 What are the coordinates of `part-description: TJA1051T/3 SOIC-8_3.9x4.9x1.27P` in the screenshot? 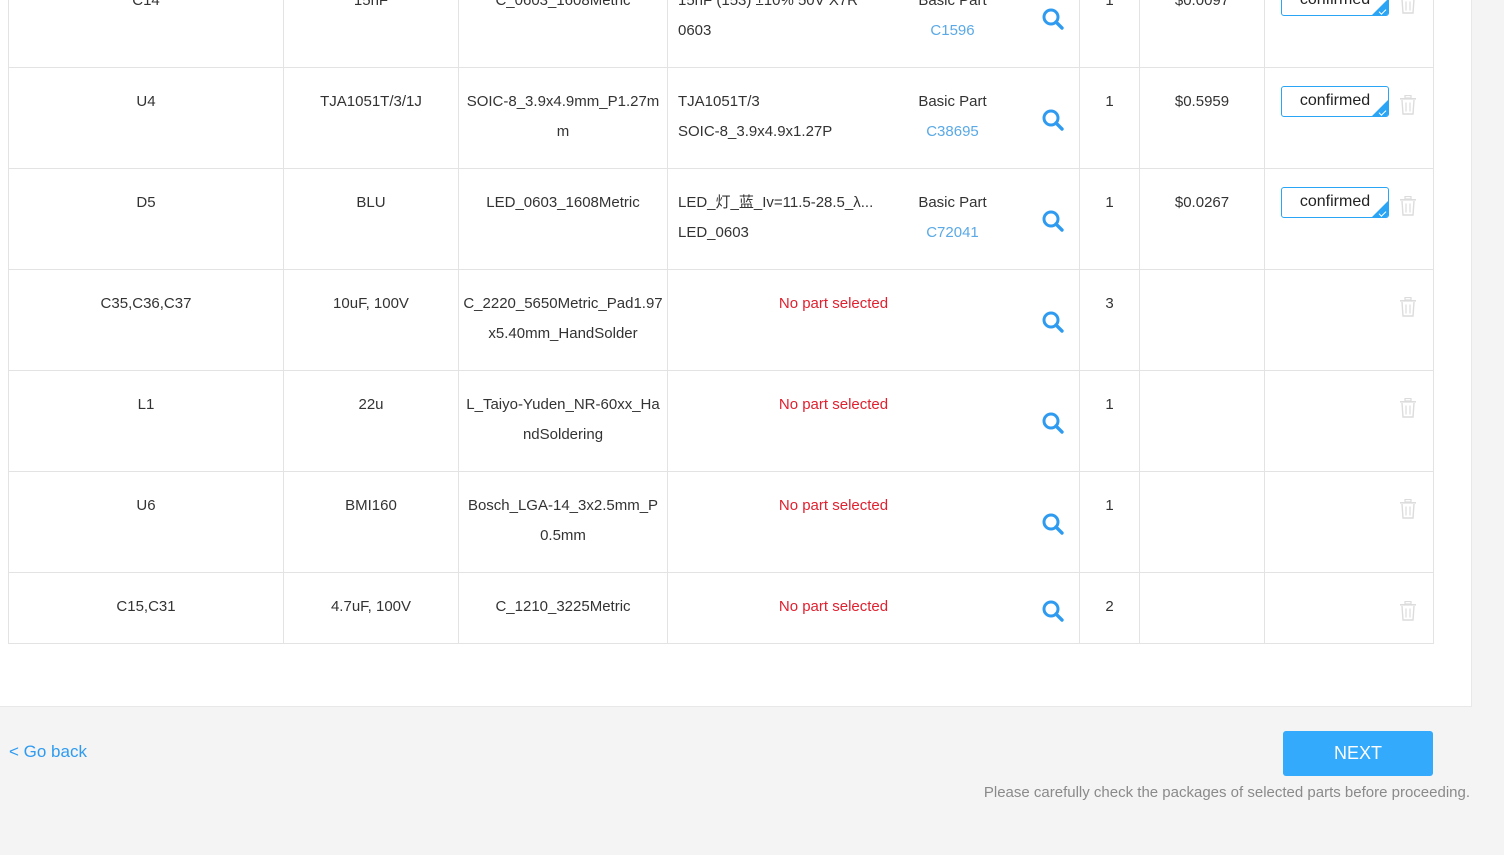 It's located at (778, 117).